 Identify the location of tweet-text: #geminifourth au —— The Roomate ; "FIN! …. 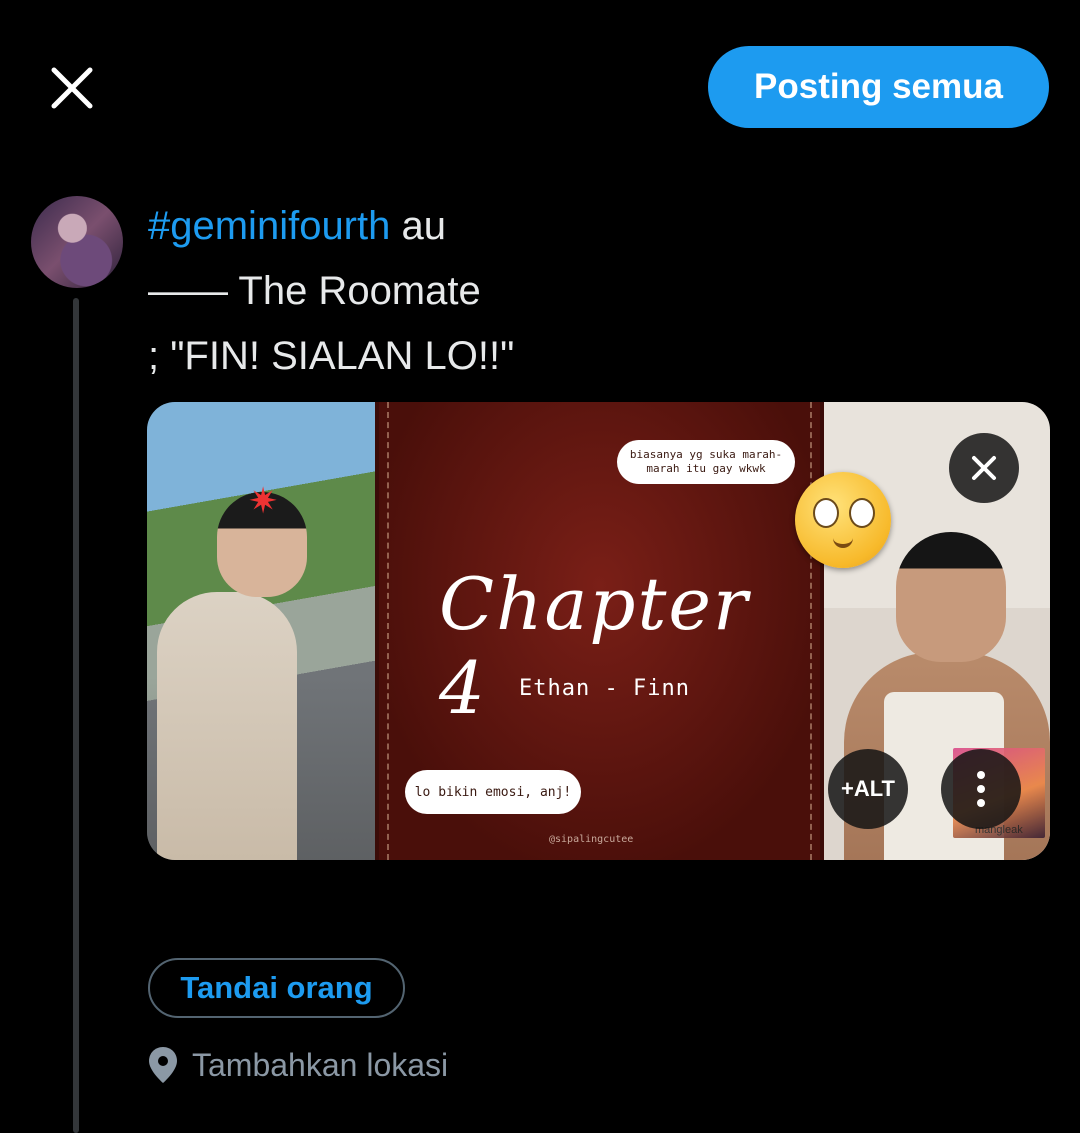
(331, 291).